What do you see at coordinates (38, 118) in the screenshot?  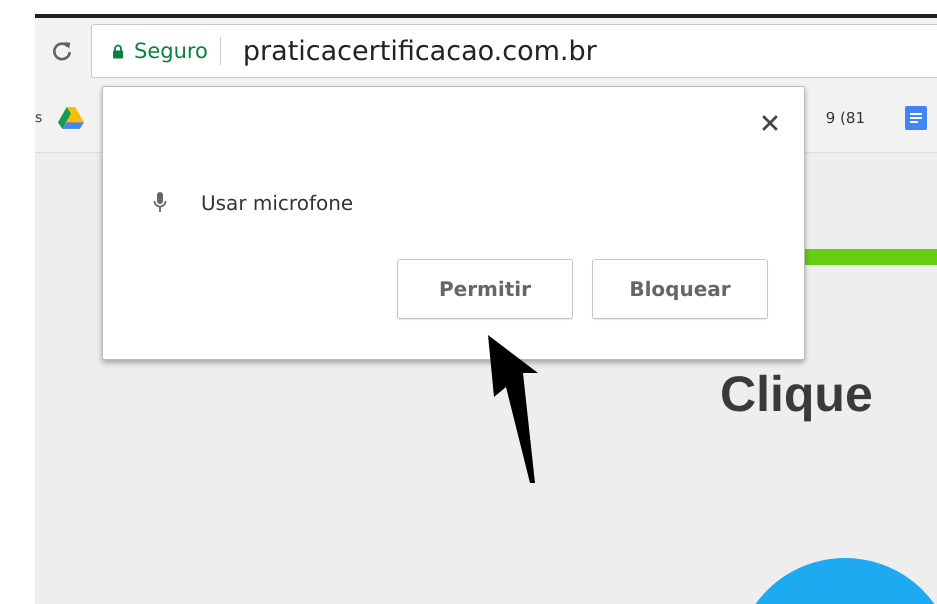 I see `bookmark-label: s` at bounding box center [38, 118].